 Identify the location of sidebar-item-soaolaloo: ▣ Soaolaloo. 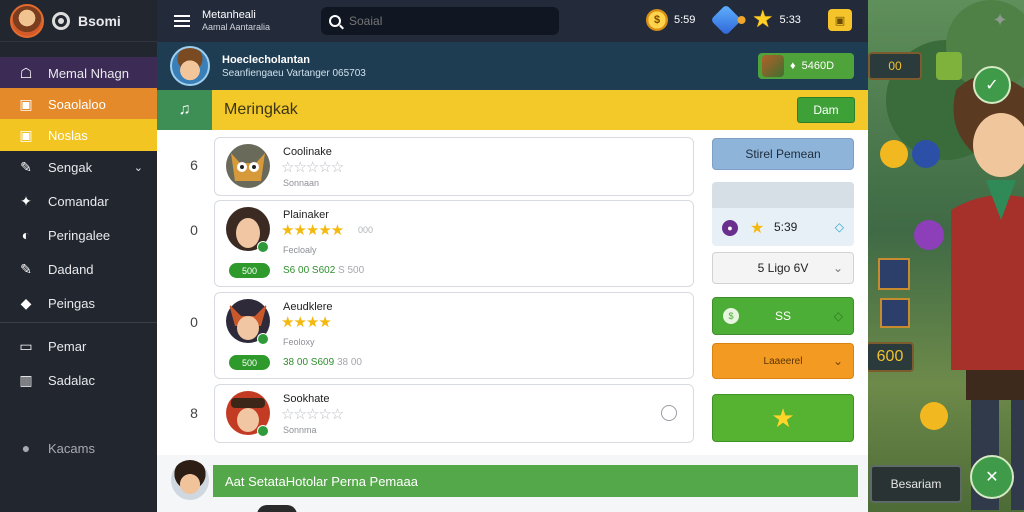
(78, 104).